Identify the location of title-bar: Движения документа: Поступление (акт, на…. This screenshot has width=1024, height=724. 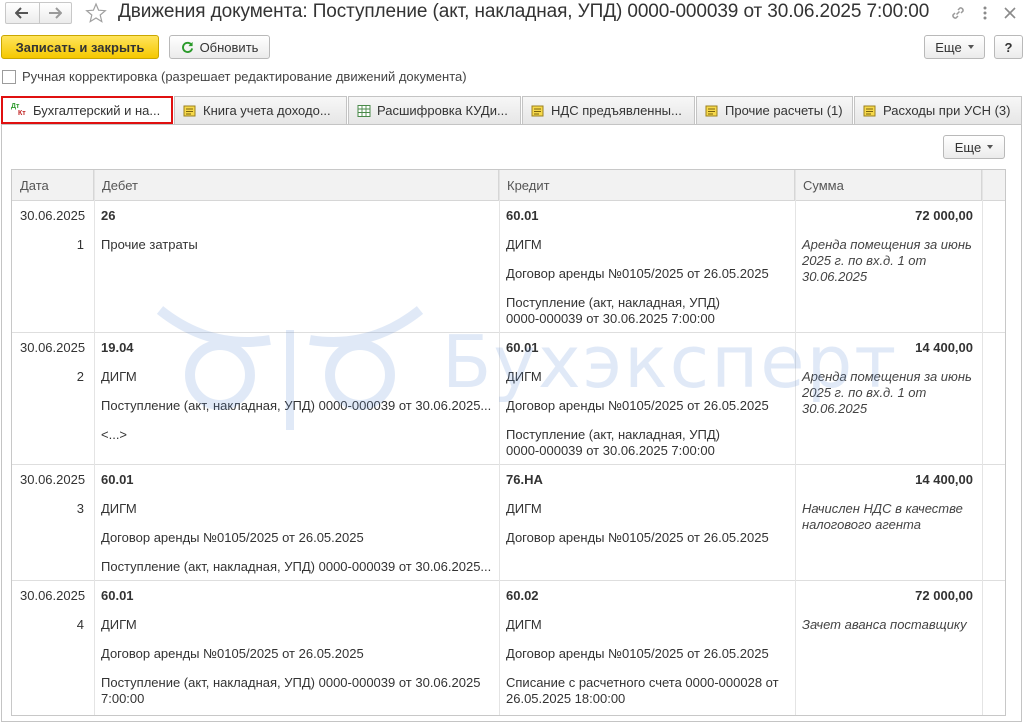
(512, 15).